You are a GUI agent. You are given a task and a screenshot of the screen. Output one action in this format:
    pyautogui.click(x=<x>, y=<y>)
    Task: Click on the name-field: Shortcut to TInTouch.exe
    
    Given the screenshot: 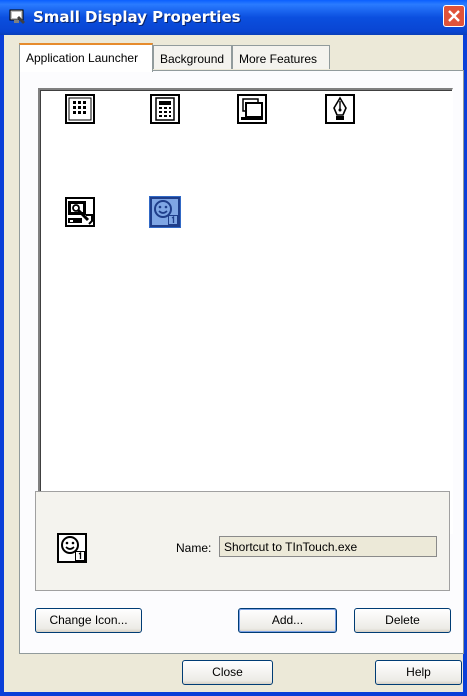 What is the action you would take?
    pyautogui.click(x=328, y=546)
    